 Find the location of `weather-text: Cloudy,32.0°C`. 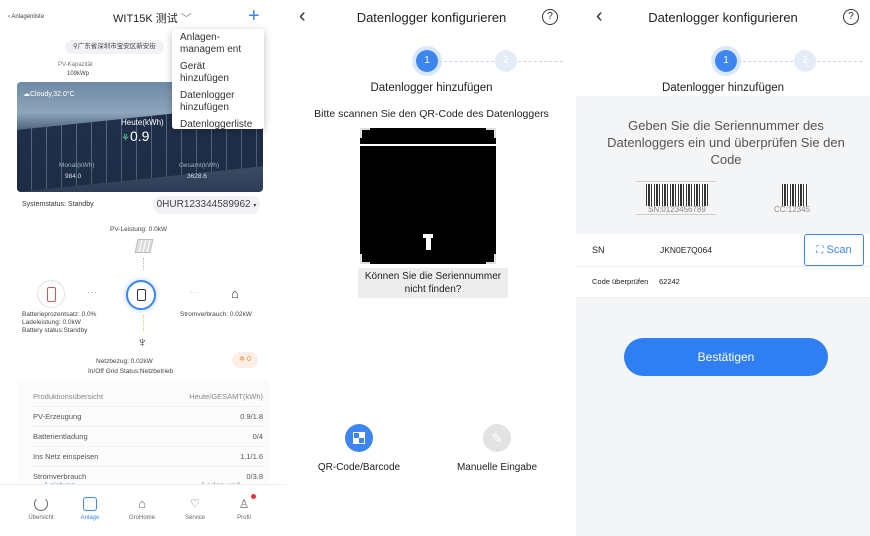

weather-text: Cloudy,32.0°C is located at coordinates (52, 94).